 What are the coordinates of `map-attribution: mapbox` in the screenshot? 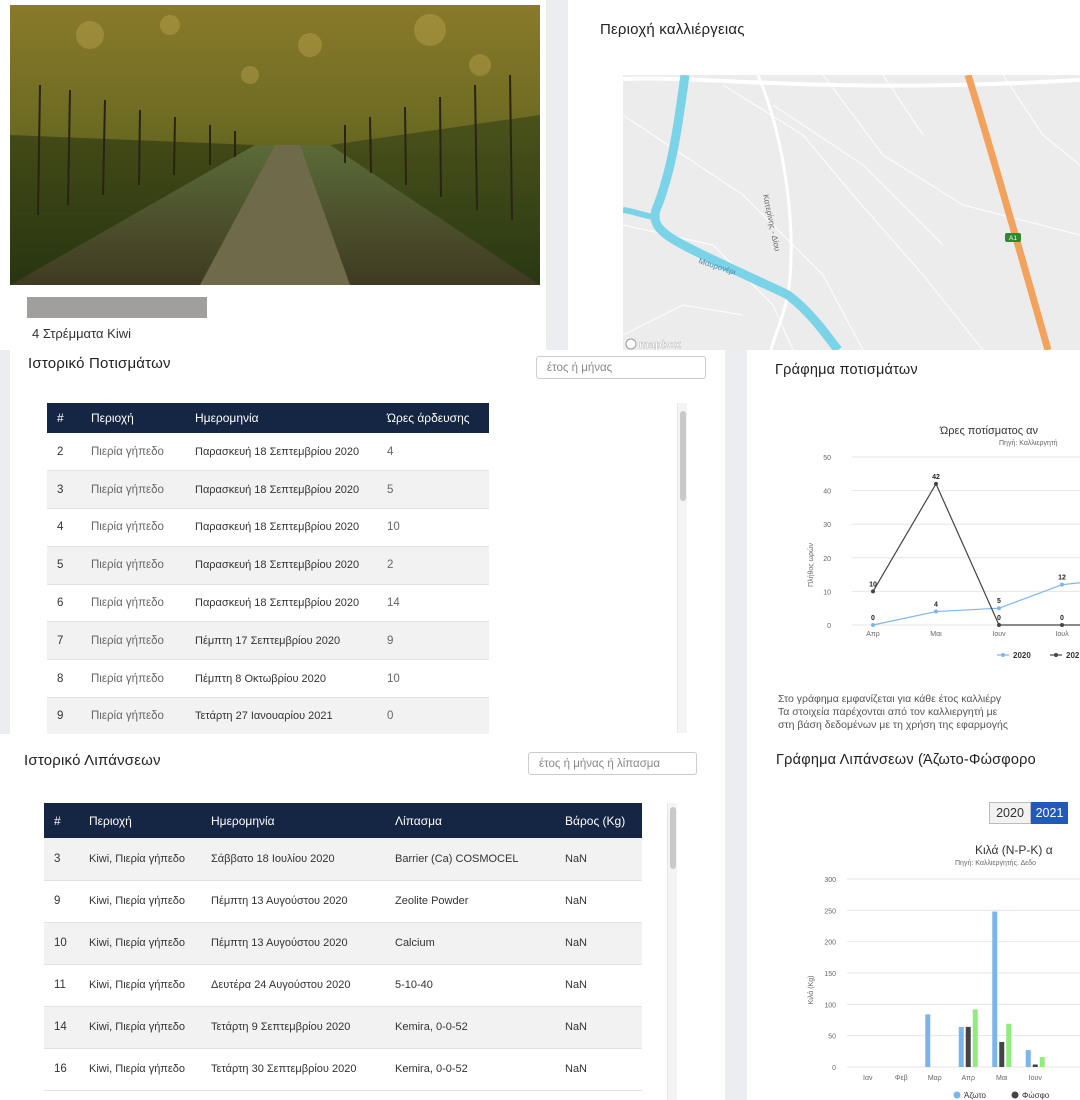 It's located at (660, 344).